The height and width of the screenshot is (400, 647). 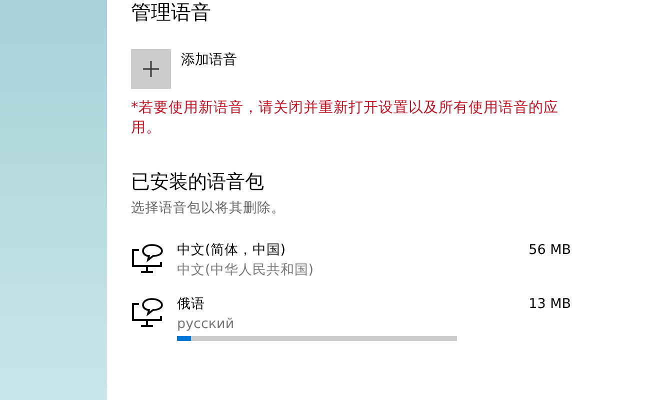 What do you see at coordinates (206, 324) in the screenshot?
I see `pack-native-name: русский` at bounding box center [206, 324].